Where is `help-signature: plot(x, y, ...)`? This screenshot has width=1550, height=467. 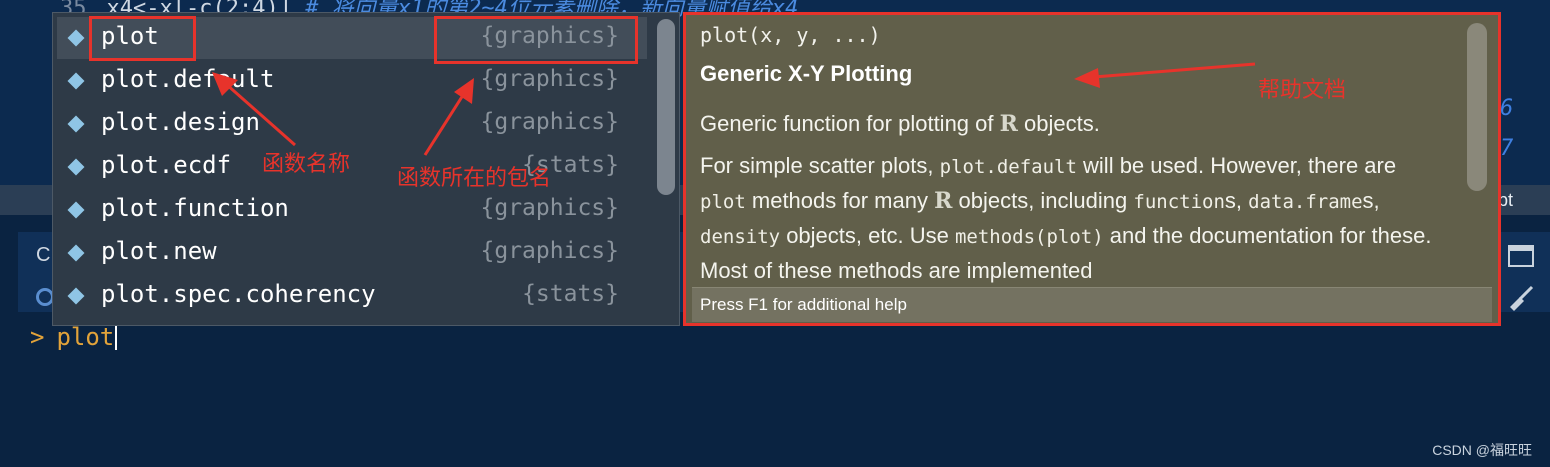 help-signature: plot(x, y, ...) is located at coordinates (790, 35).